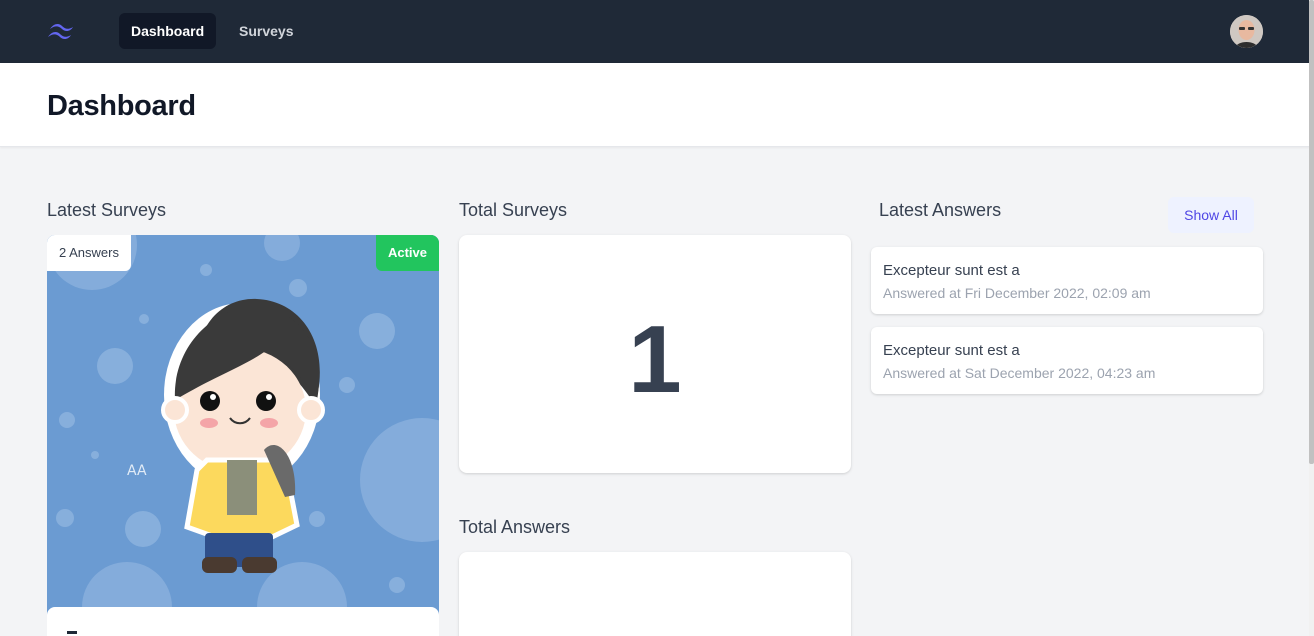 This screenshot has width=1314, height=636. What do you see at coordinates (107, 210) in the screenshot?
I see `latest-surveys-title: Latest Surveys` at bounding box center [107, 210].